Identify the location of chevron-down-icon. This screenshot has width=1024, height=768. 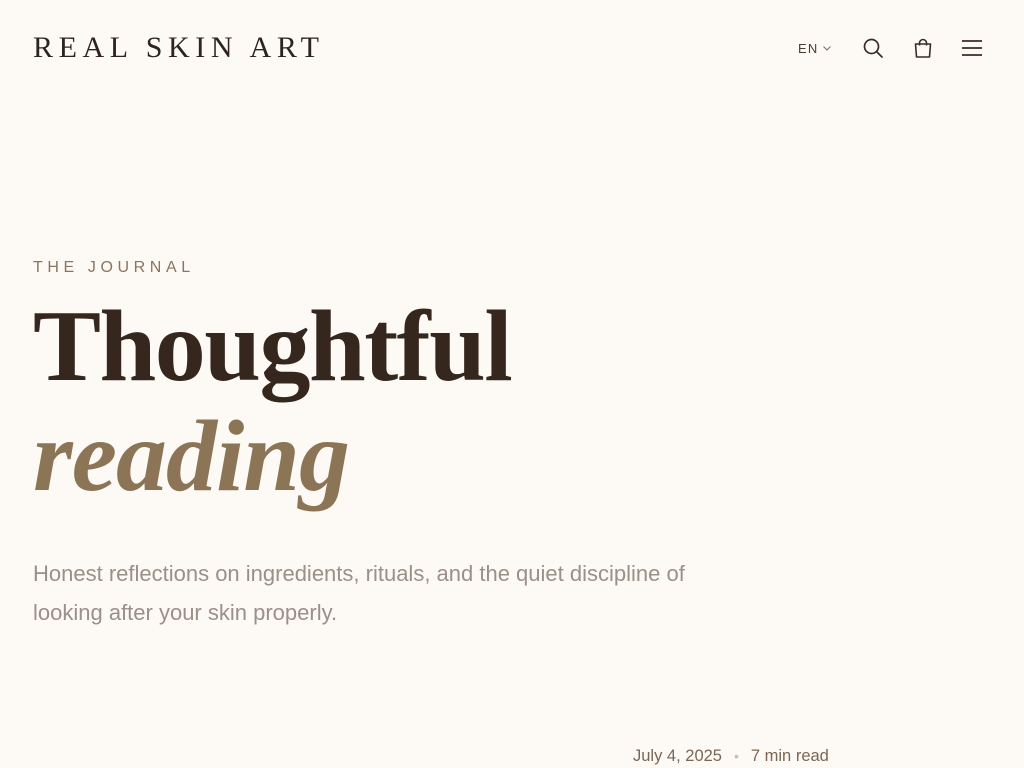
(827, 48).